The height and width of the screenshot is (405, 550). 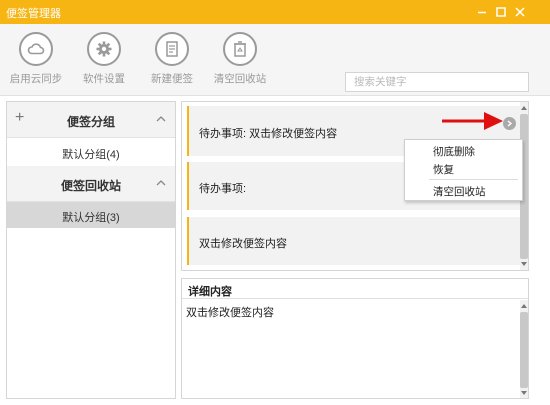 What do you see at coordinates (172, 49) in the screenshot?
I see `new-note-icon` at bounding box center [172, 49].